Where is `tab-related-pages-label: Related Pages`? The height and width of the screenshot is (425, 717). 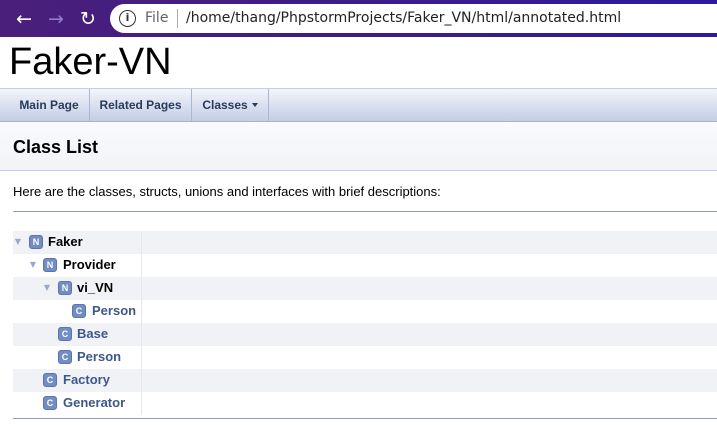 tab-related-pages-label: Related Pages is located at coordinates (140, 105).